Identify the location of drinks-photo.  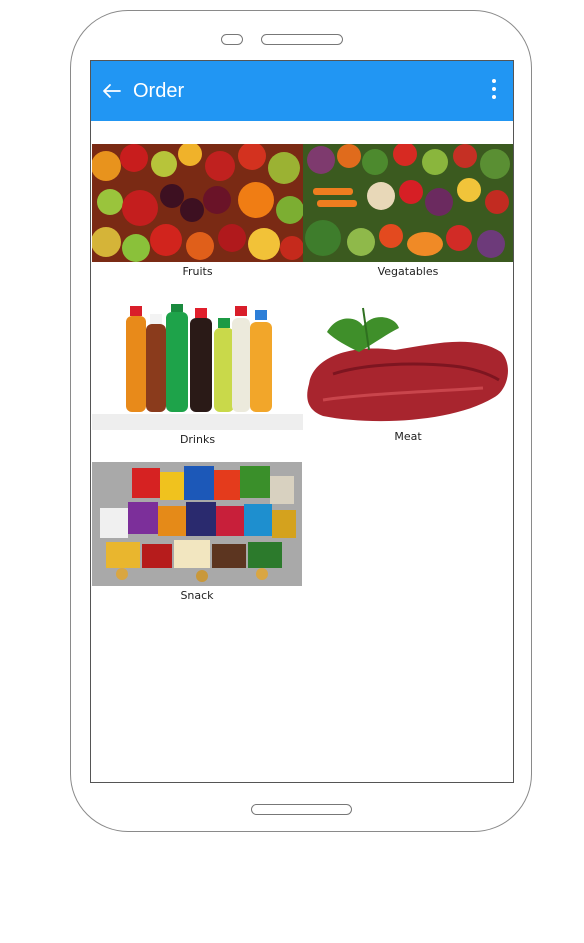
(197, 367).